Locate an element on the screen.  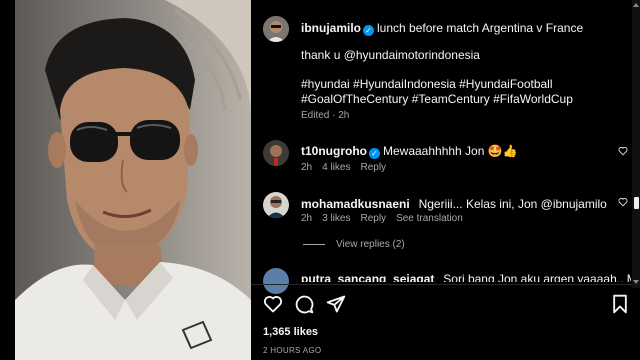
author-avatar is located at coordinates (276, 29).